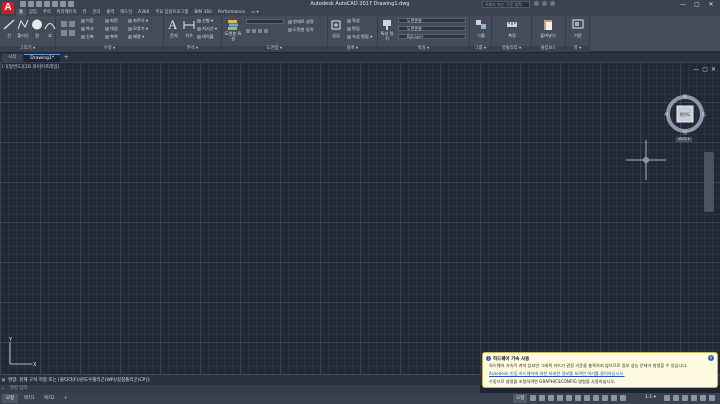 This screenshot has width=720, height=404. I want to click on hardware-accel-icon, so click(694, 398).